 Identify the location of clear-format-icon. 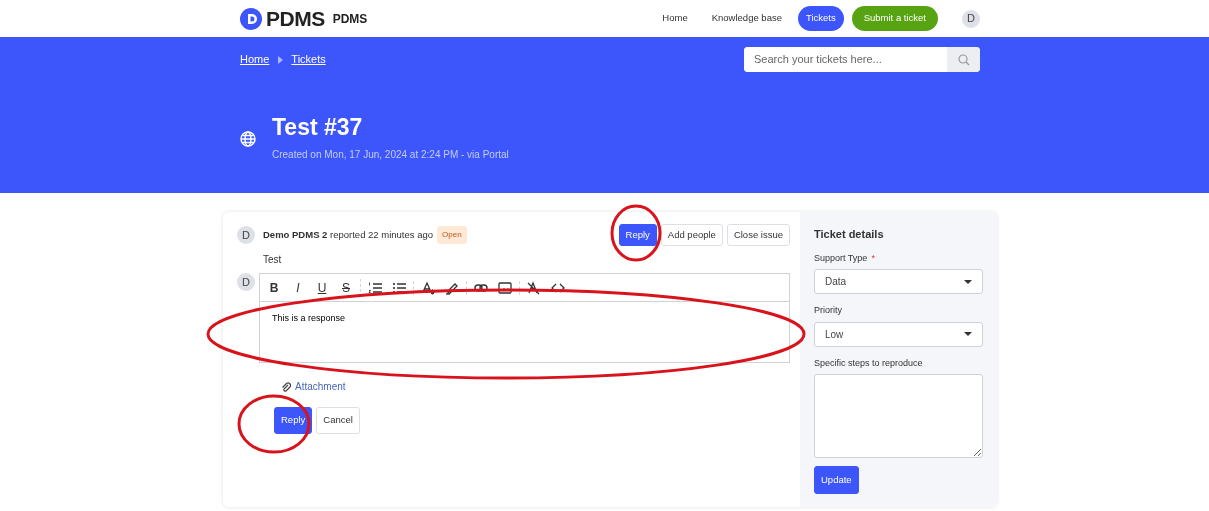
(534, 287).